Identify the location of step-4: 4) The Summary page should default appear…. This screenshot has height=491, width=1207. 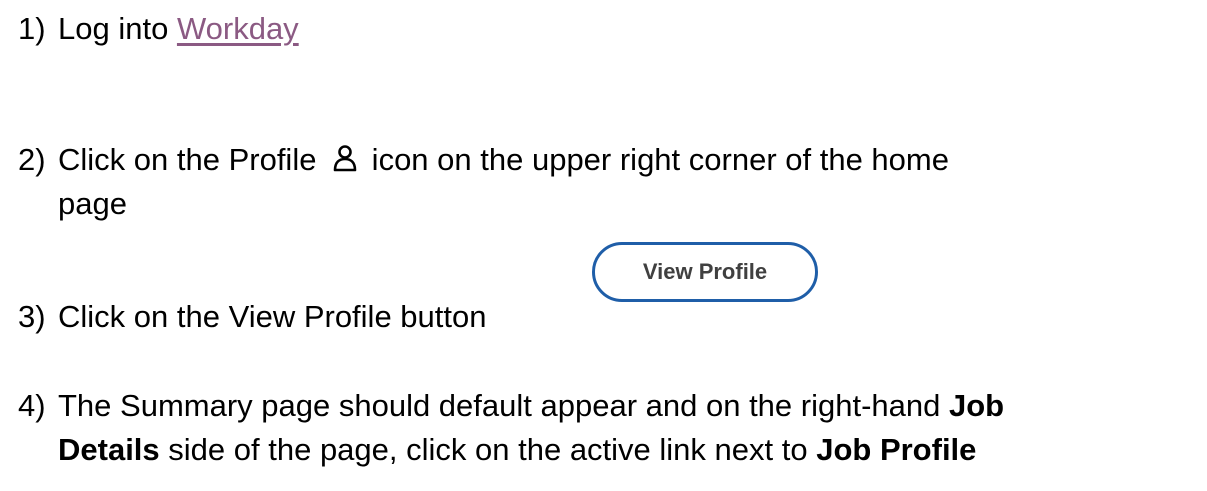
(511, 406).